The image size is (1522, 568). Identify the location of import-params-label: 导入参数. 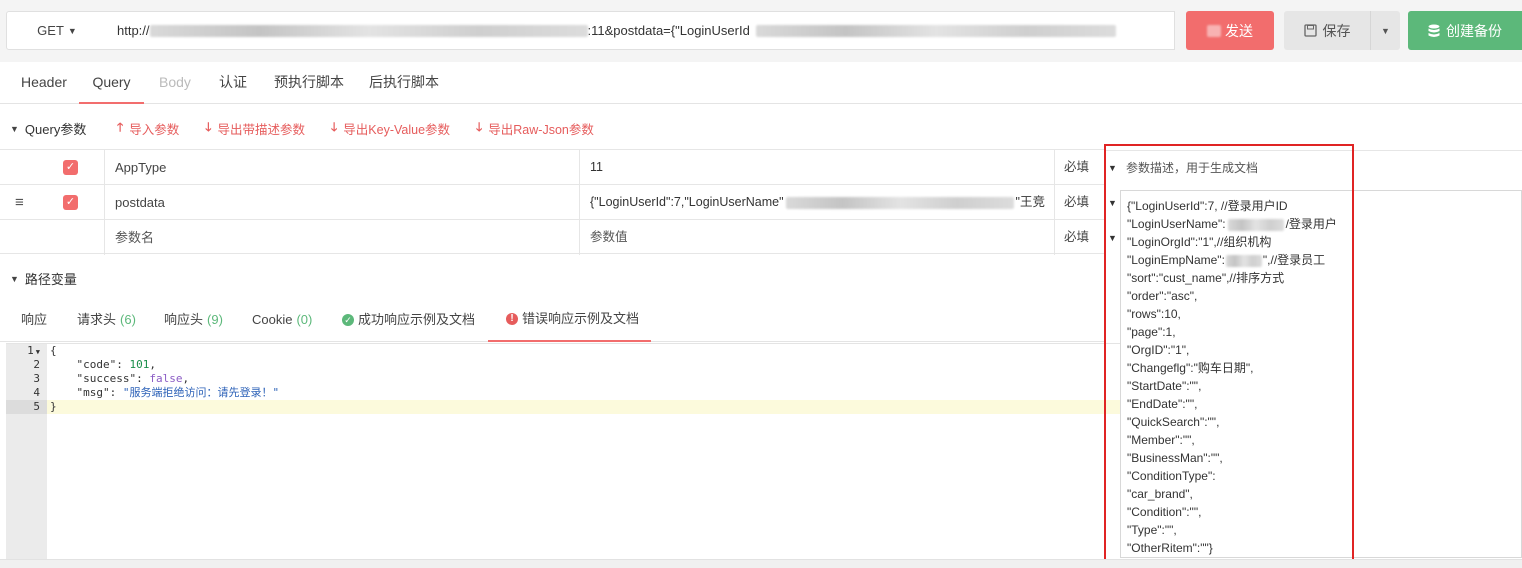
(154, 130).